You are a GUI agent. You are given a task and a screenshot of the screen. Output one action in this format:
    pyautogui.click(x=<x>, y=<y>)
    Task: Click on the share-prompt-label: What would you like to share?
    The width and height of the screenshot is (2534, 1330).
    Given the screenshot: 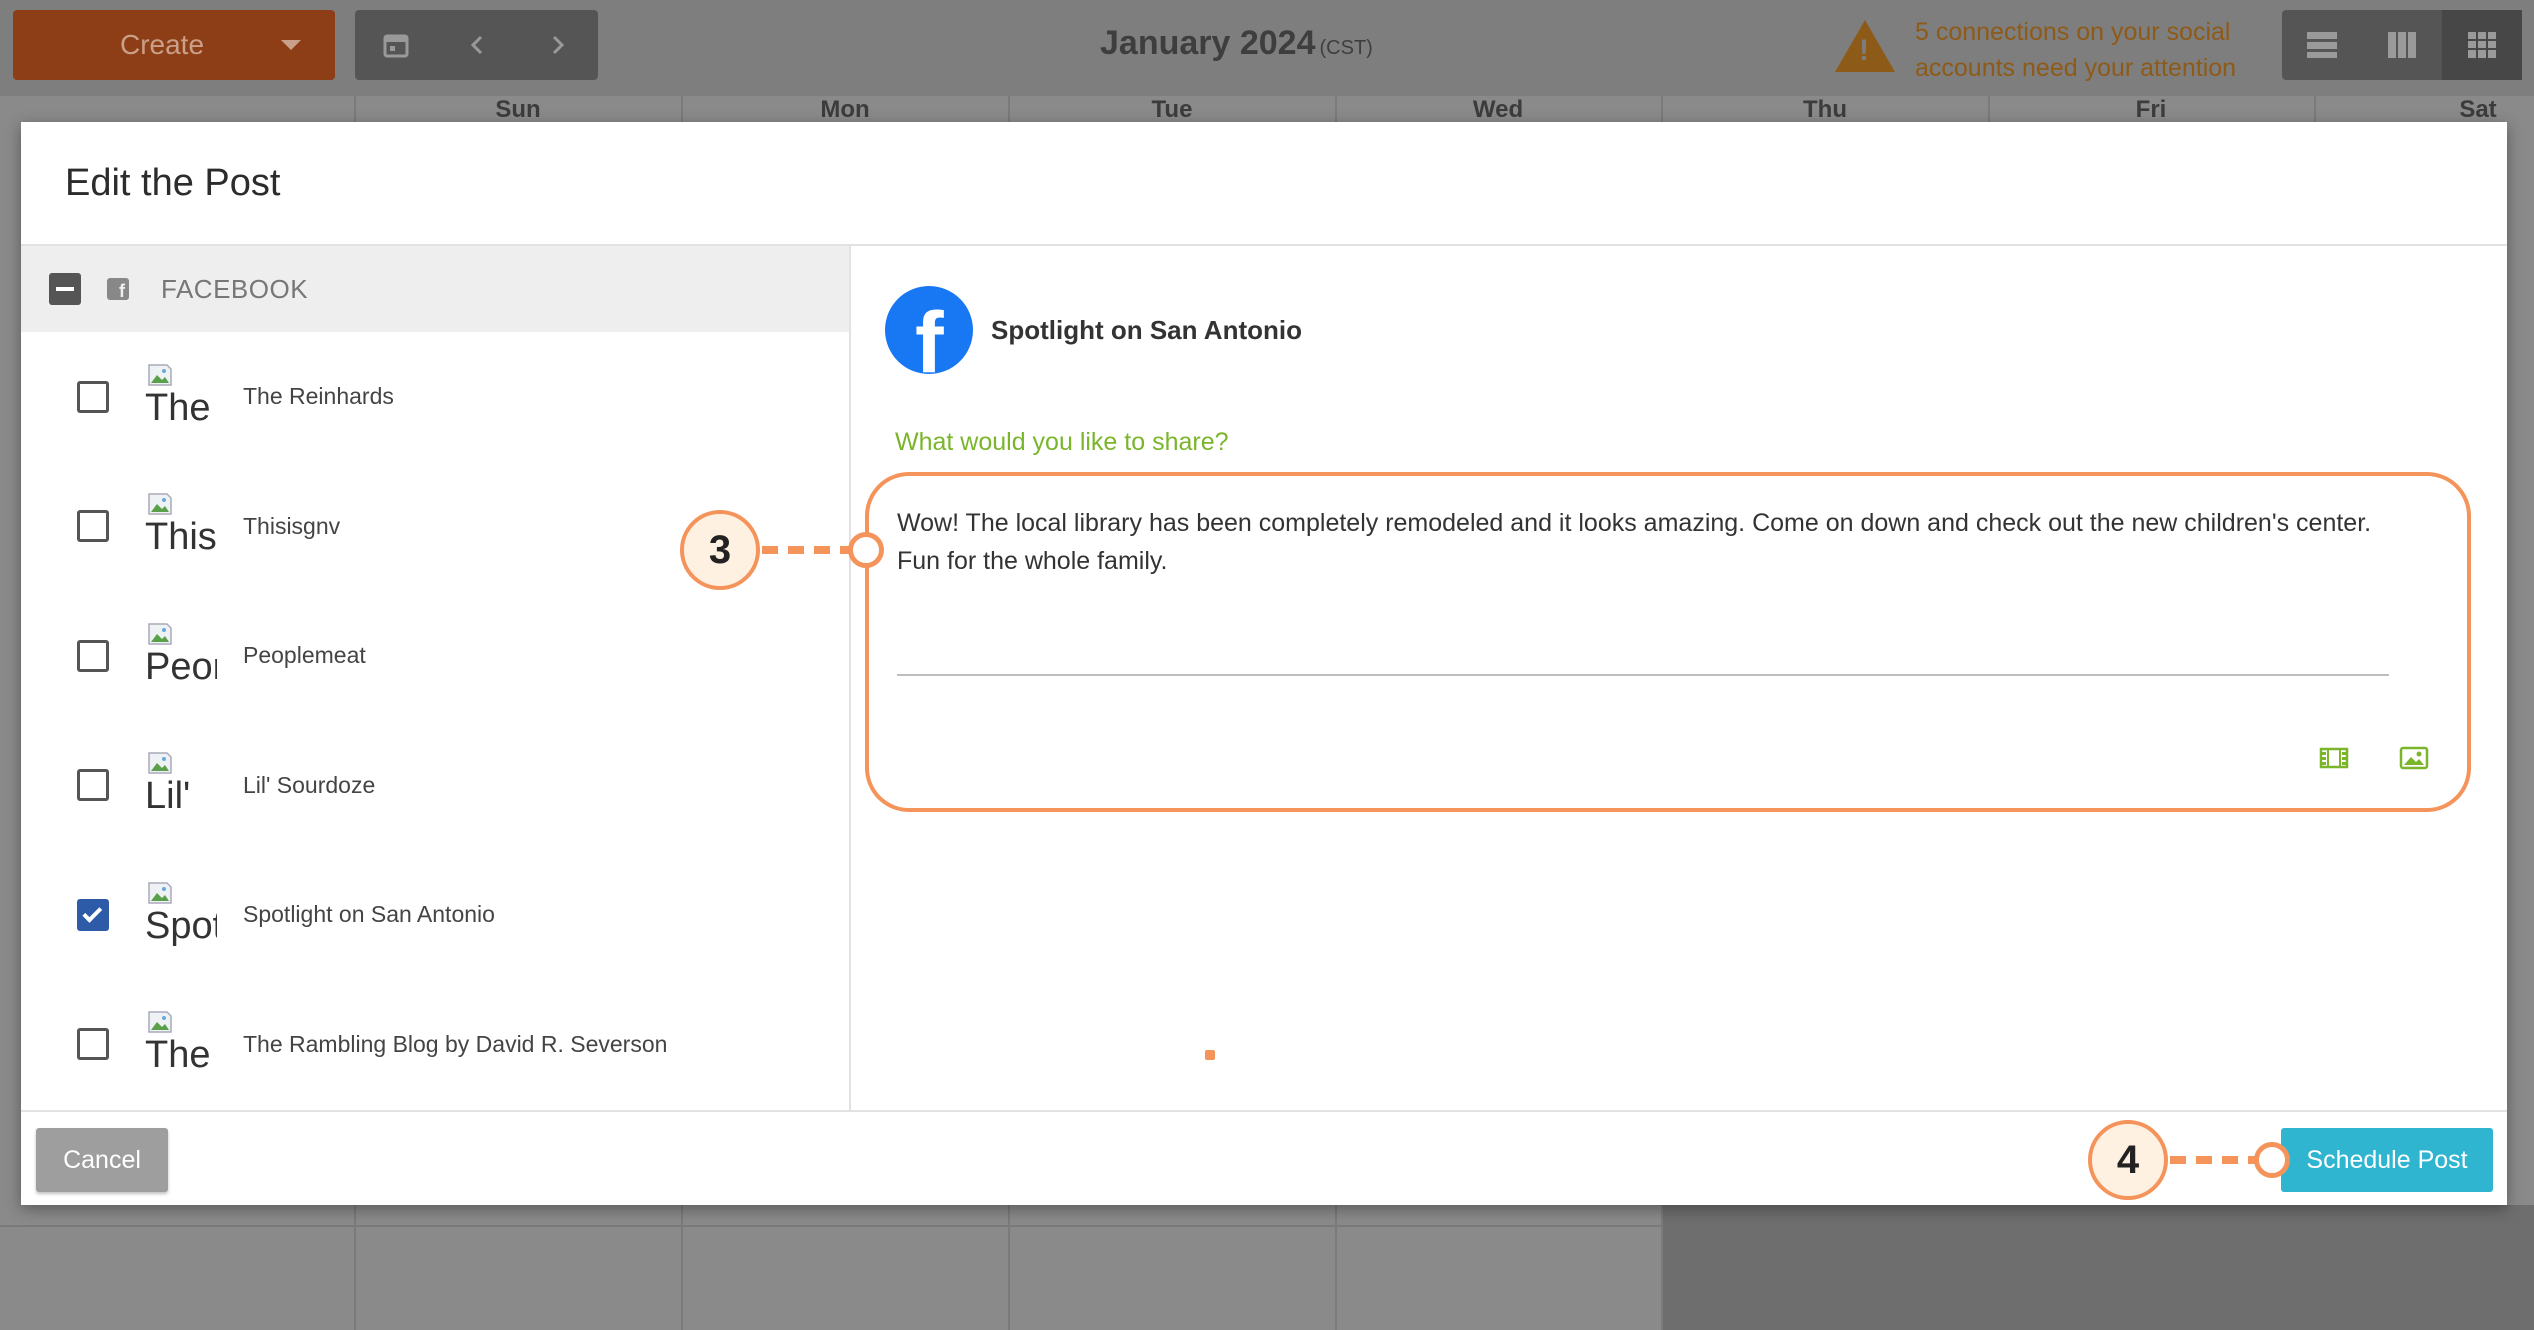 What is the action you would take?
    pyautogui.click(x=1062, y=442)
    